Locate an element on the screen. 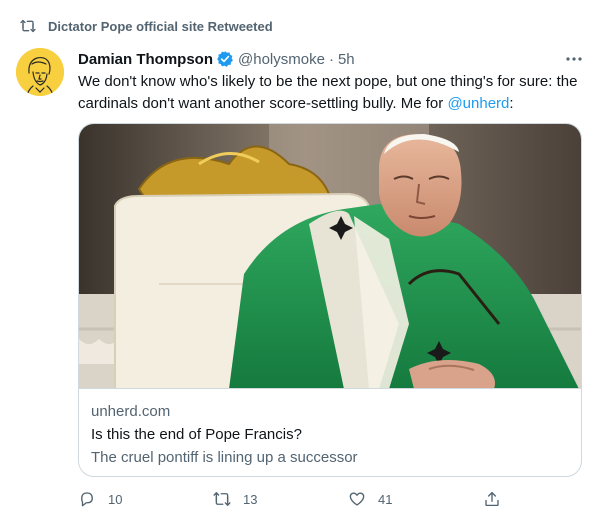  retweet-button: 13 is located at coordinates (235, 499).